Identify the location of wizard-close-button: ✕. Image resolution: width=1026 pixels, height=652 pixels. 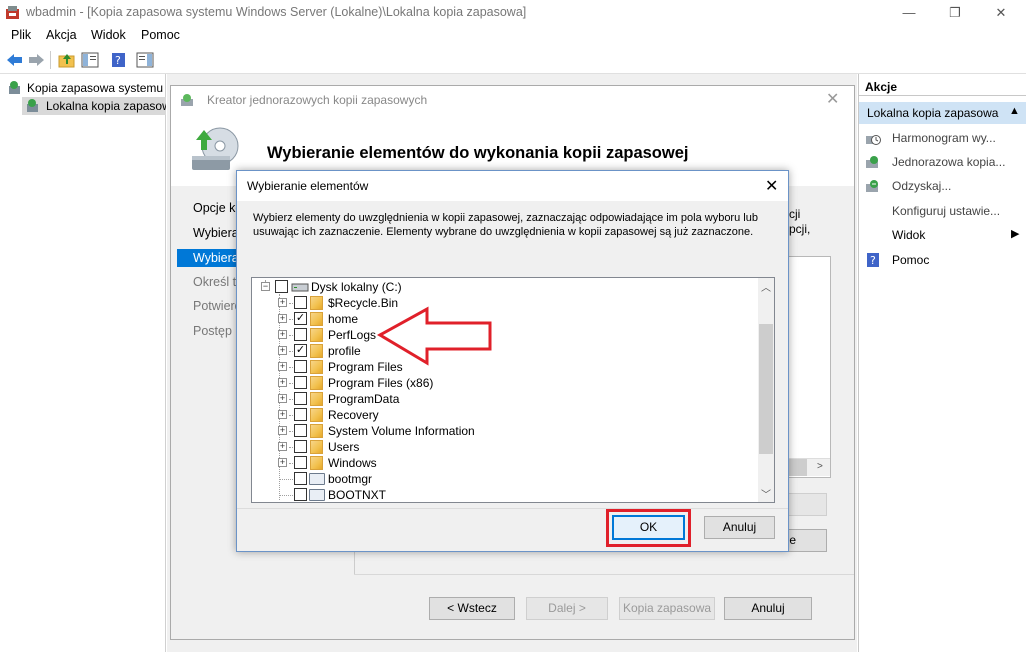
(832, 99).